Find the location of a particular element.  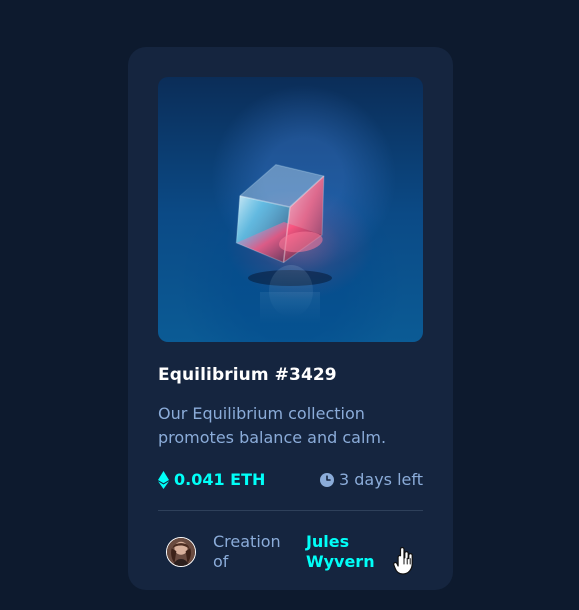

time-left-text: 3 days left is located at coordinates (380, 479).